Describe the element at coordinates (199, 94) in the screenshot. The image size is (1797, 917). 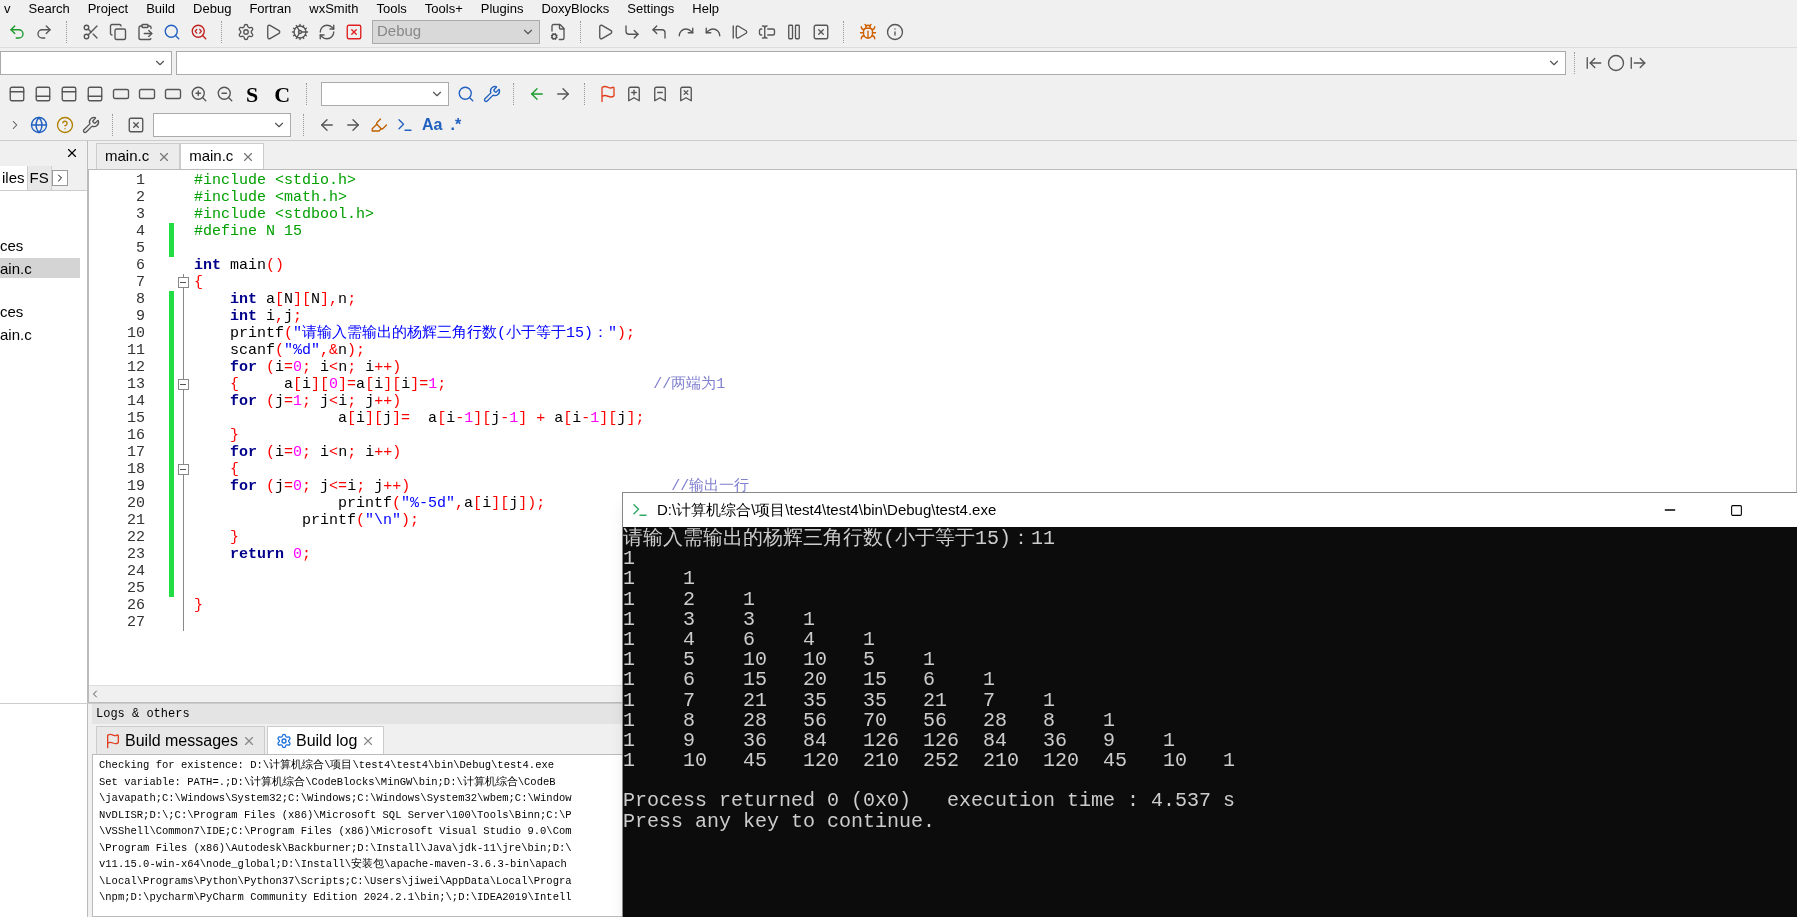
I see `zoom-in-icon` at that location.